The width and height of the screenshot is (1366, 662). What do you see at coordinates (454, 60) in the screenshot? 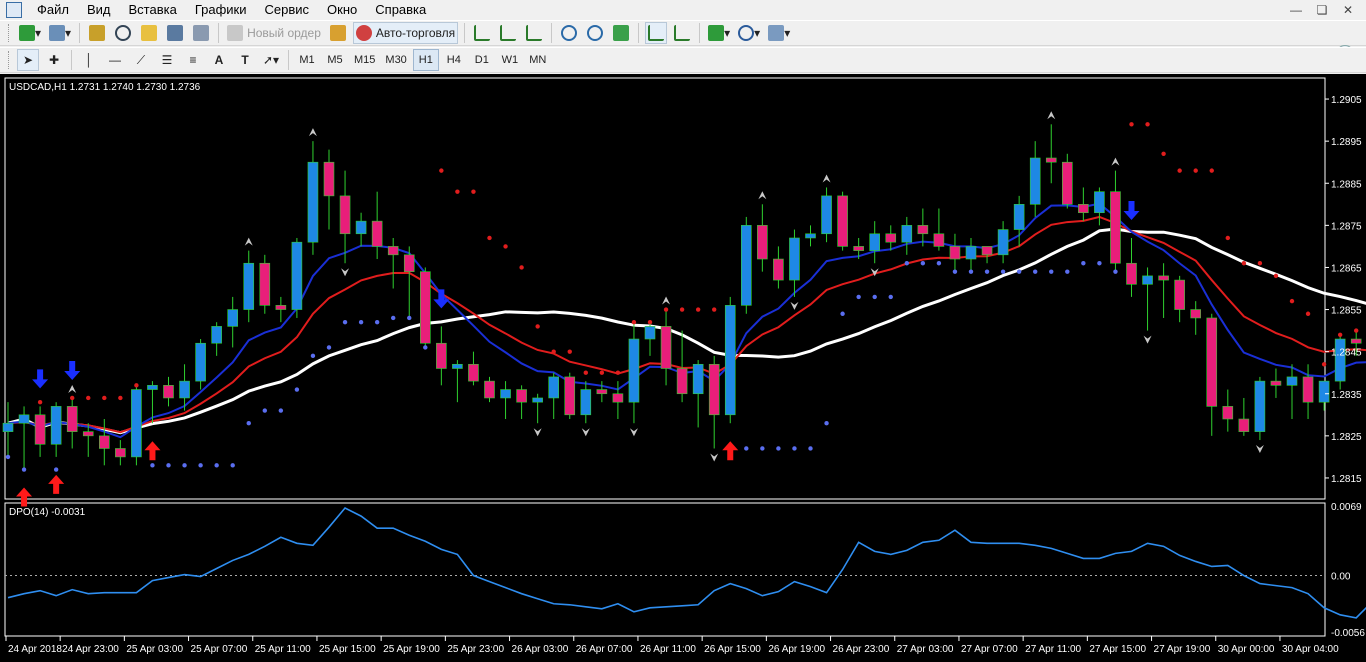
I see `timeframe-h4: H4` at bounding box center [454, 60].